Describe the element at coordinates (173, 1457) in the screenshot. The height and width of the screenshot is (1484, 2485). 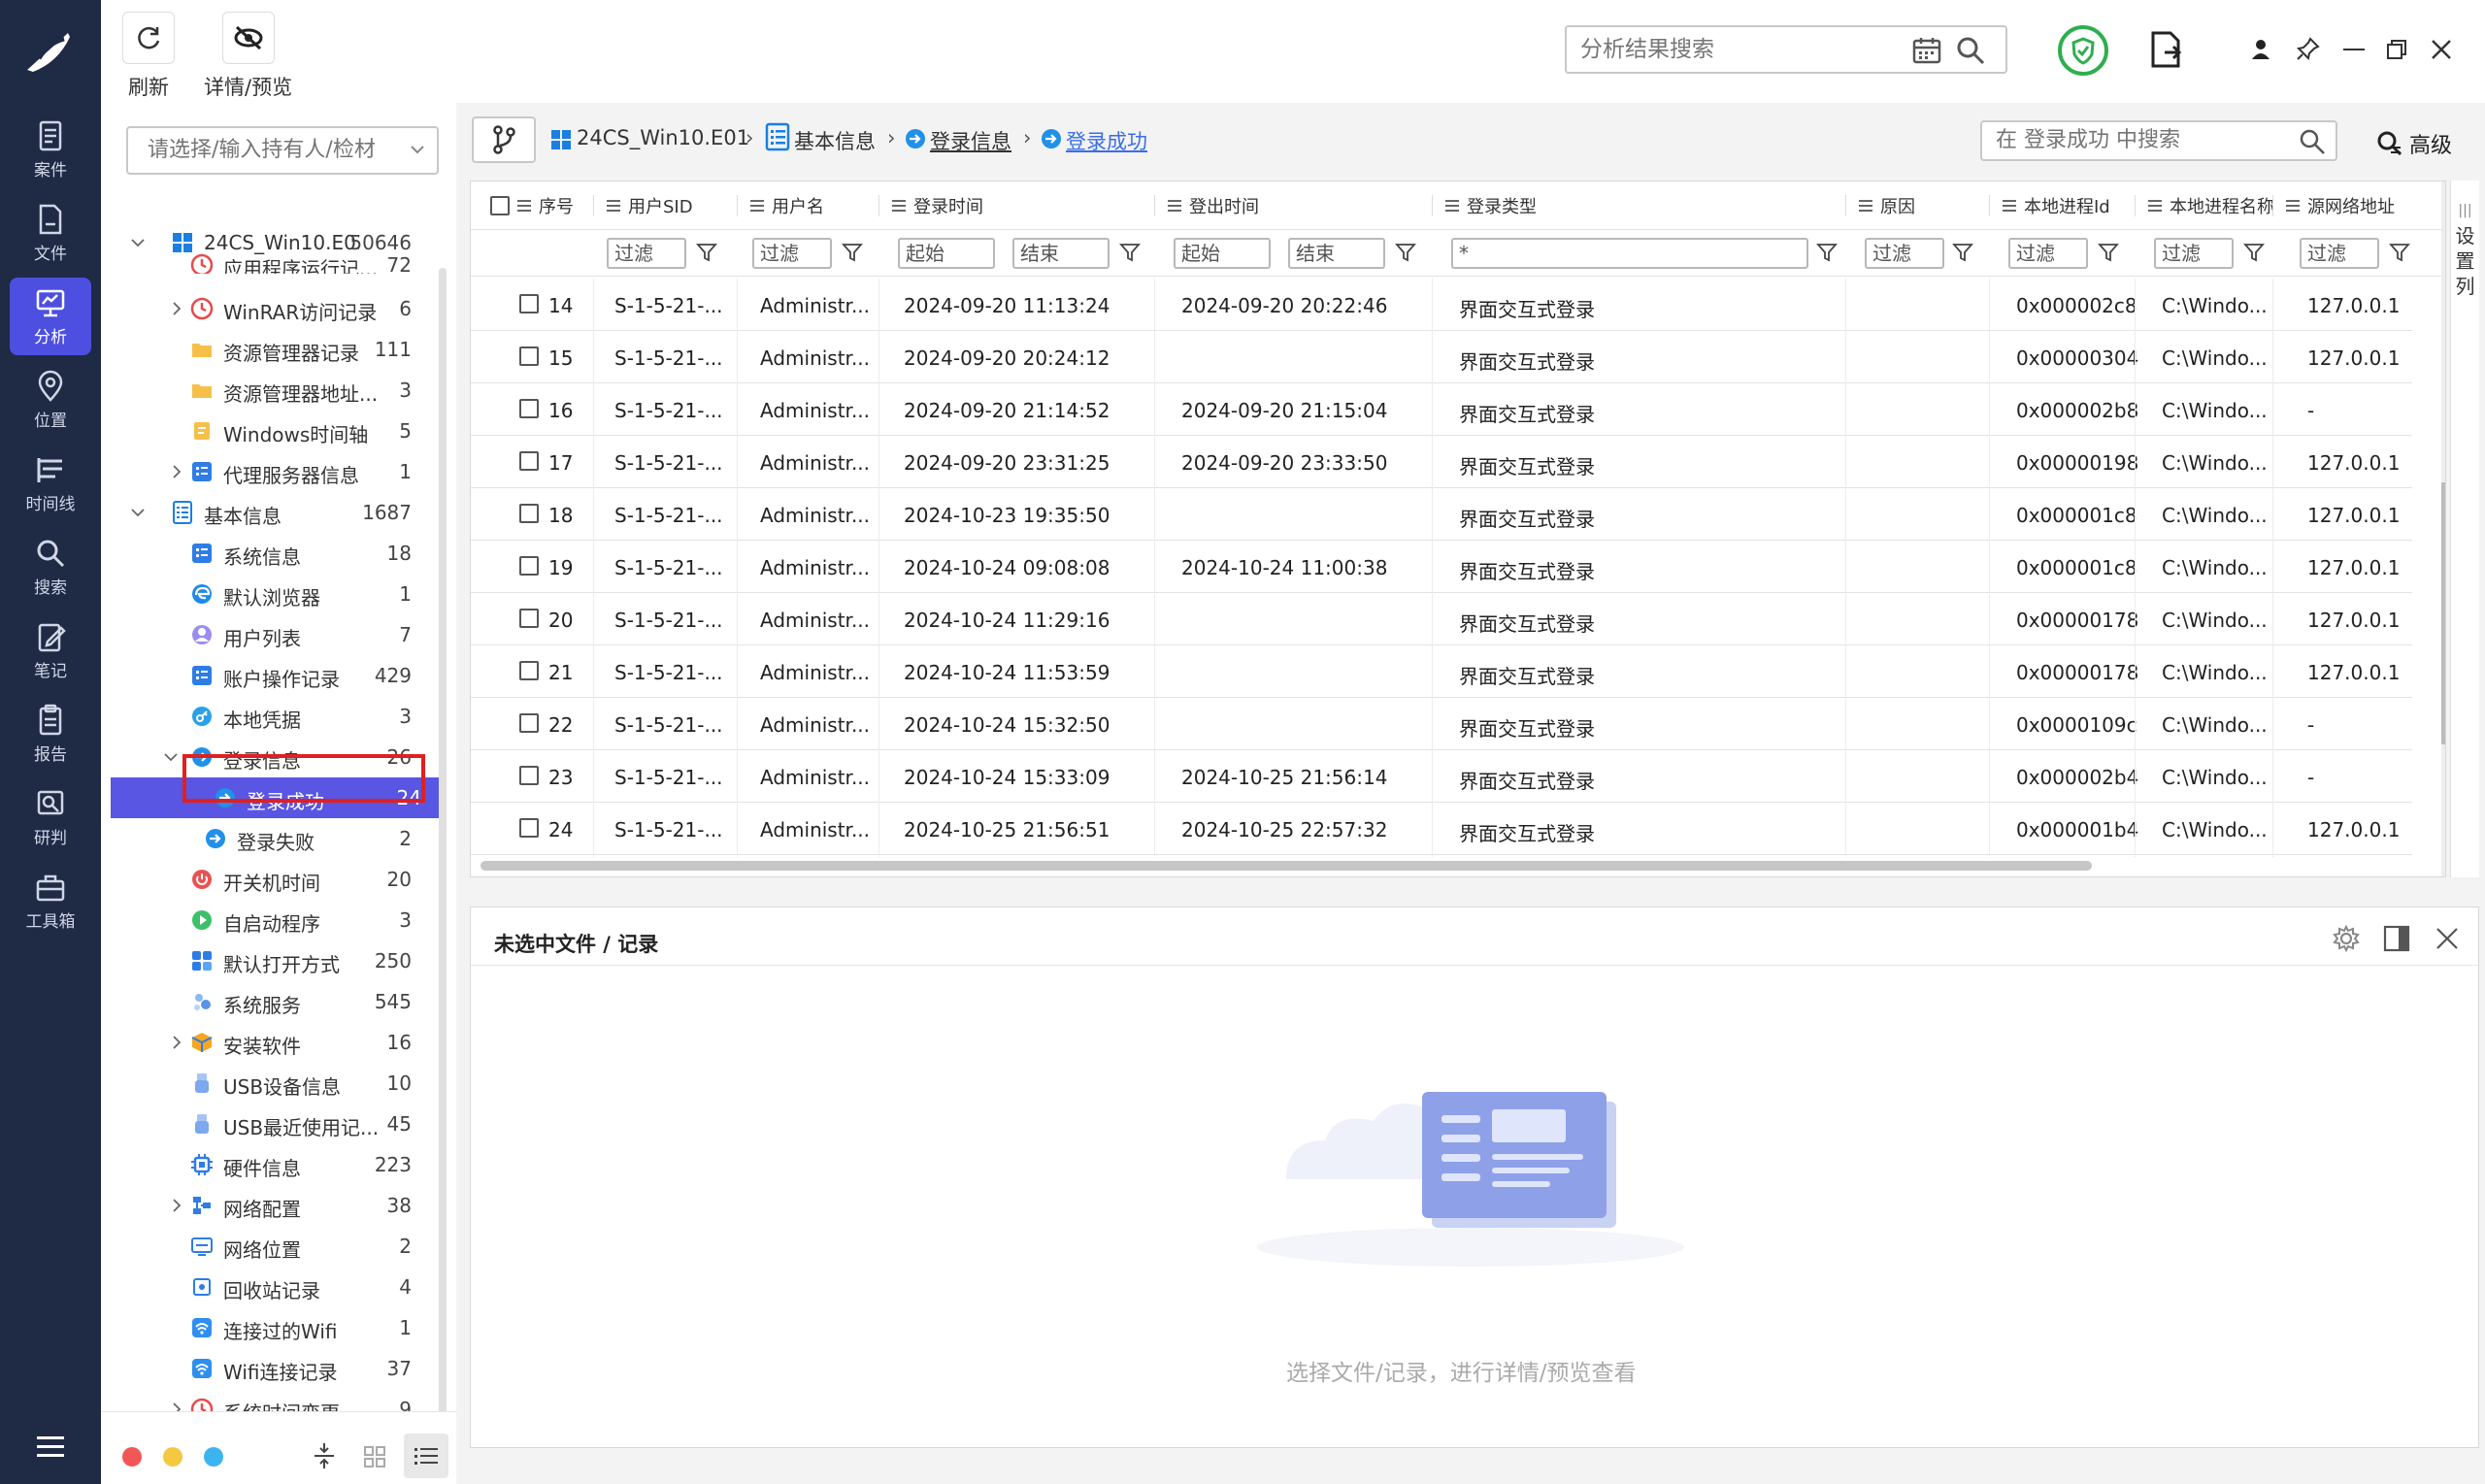
I see `yellow-dot-icon` at that location.